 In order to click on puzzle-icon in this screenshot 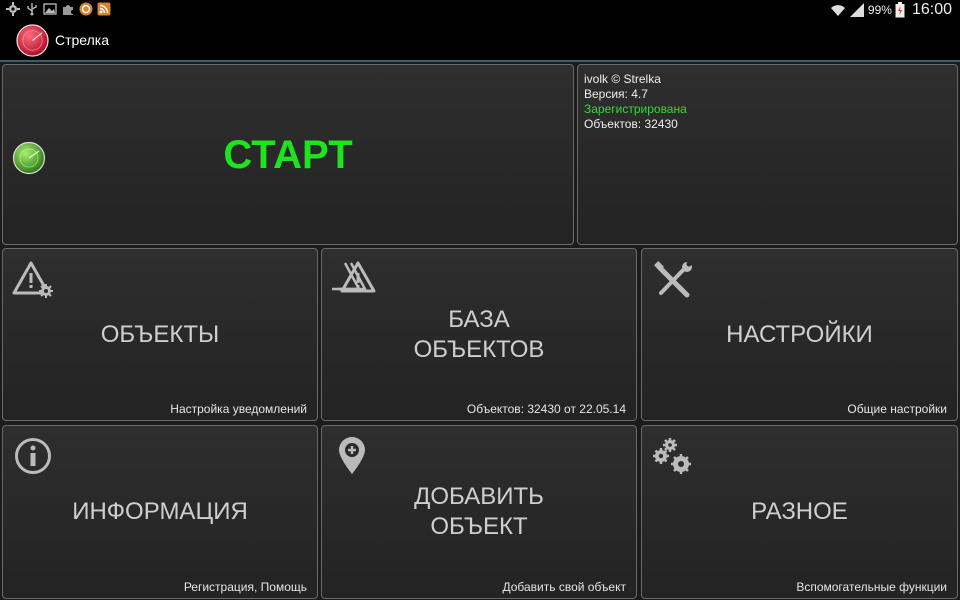, I will do `click(68, 10)`.